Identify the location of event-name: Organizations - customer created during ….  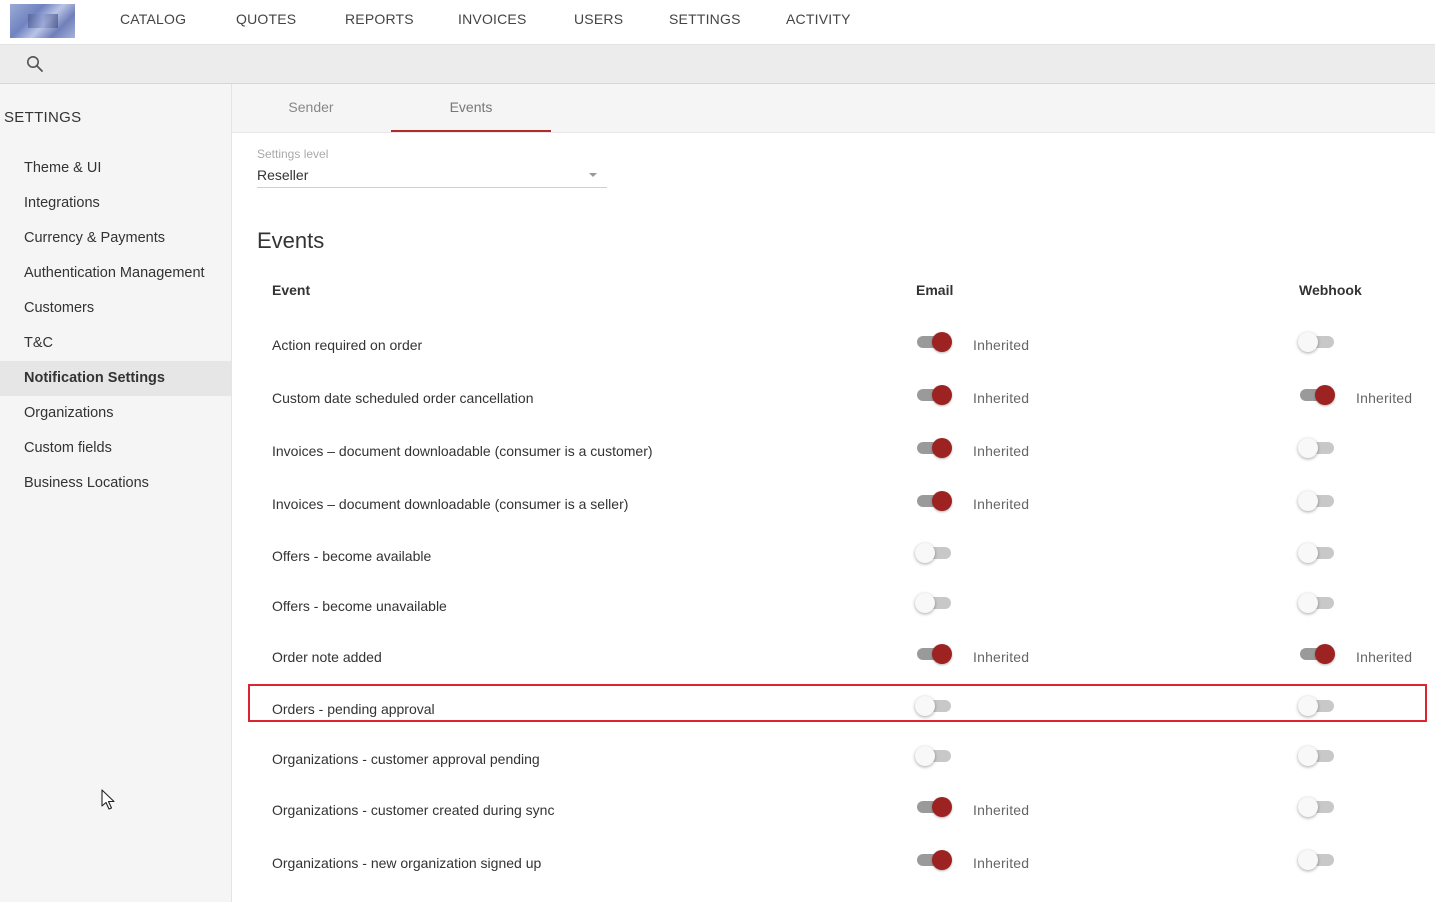
(413, 810).